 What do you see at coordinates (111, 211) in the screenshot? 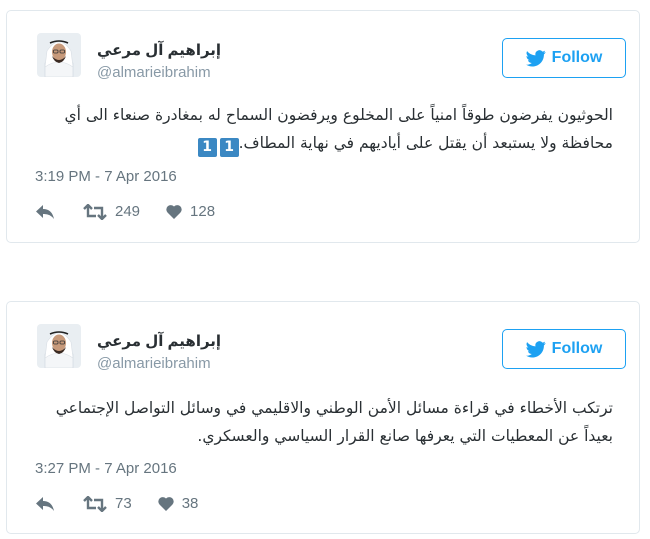
I see `retweet-button: 249` at bounding box center [111, 211].